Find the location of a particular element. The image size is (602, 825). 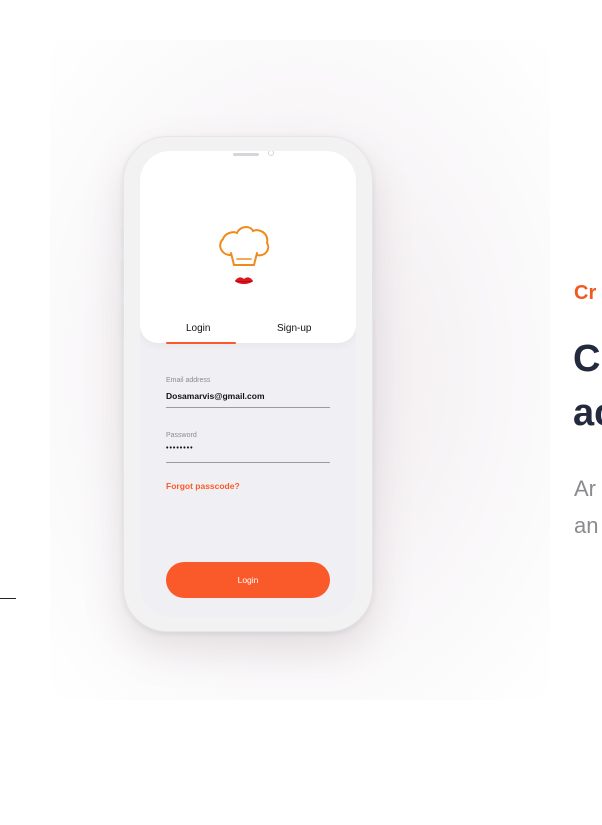

login-header-card: Login Sign-up is located at coordinates (248, 247).